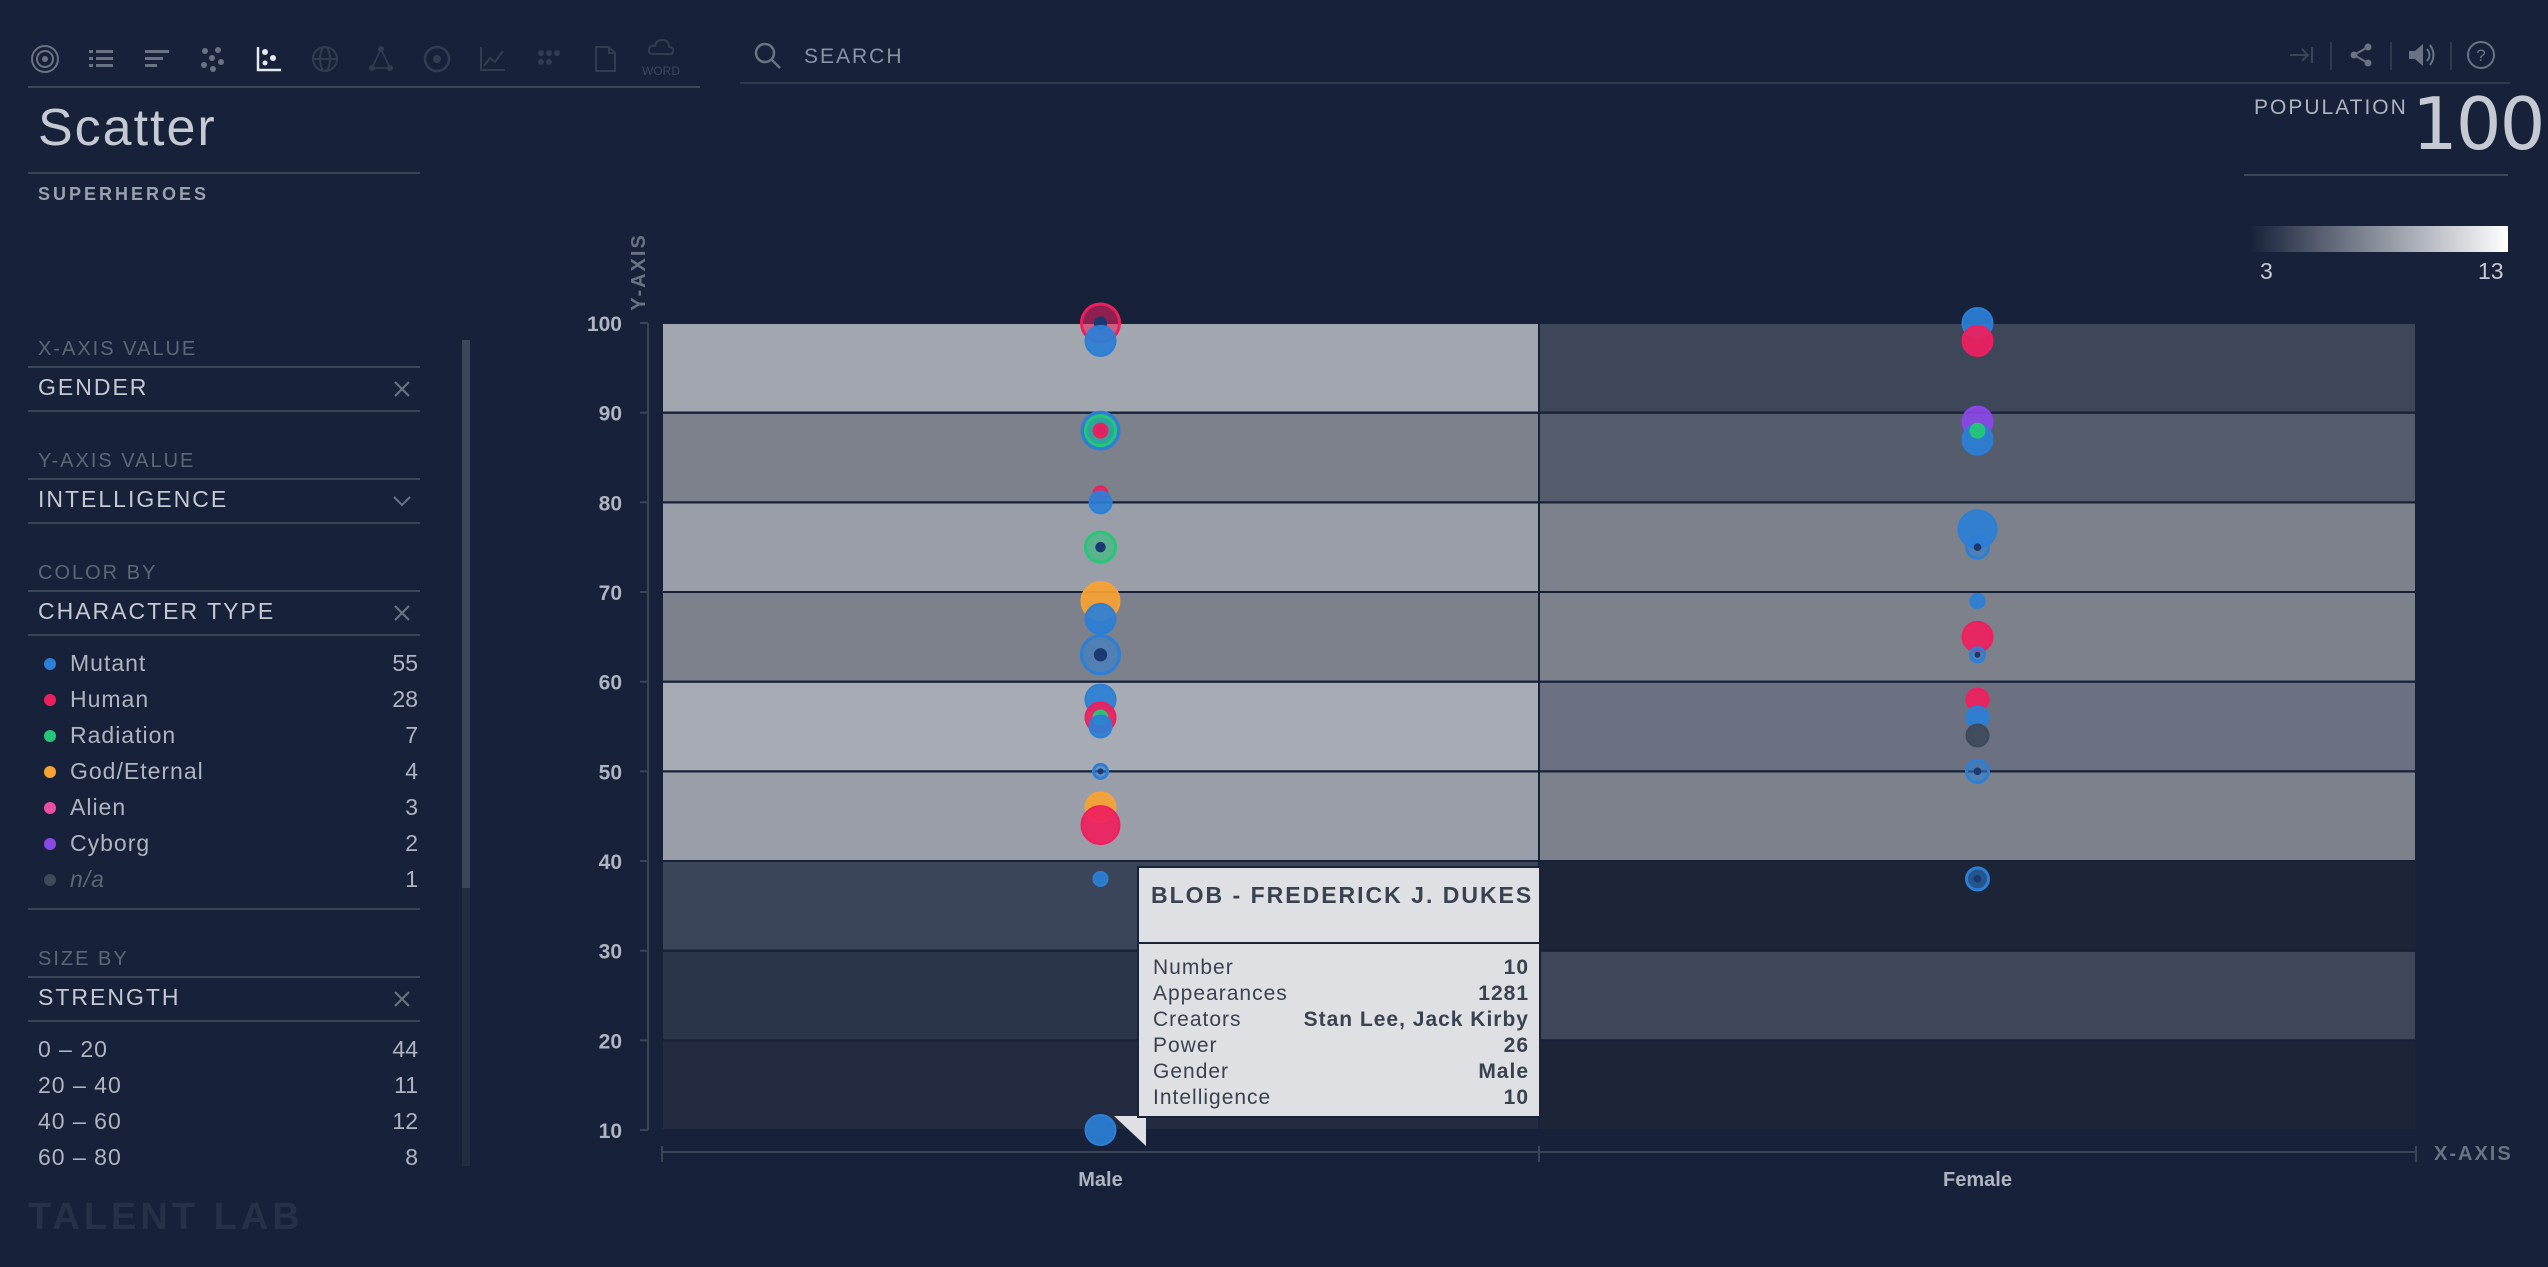  What do you see at coordinates (610, 414) in the screenshot?
I see `y-tick-label: 90` at bounding box center [610, 414].